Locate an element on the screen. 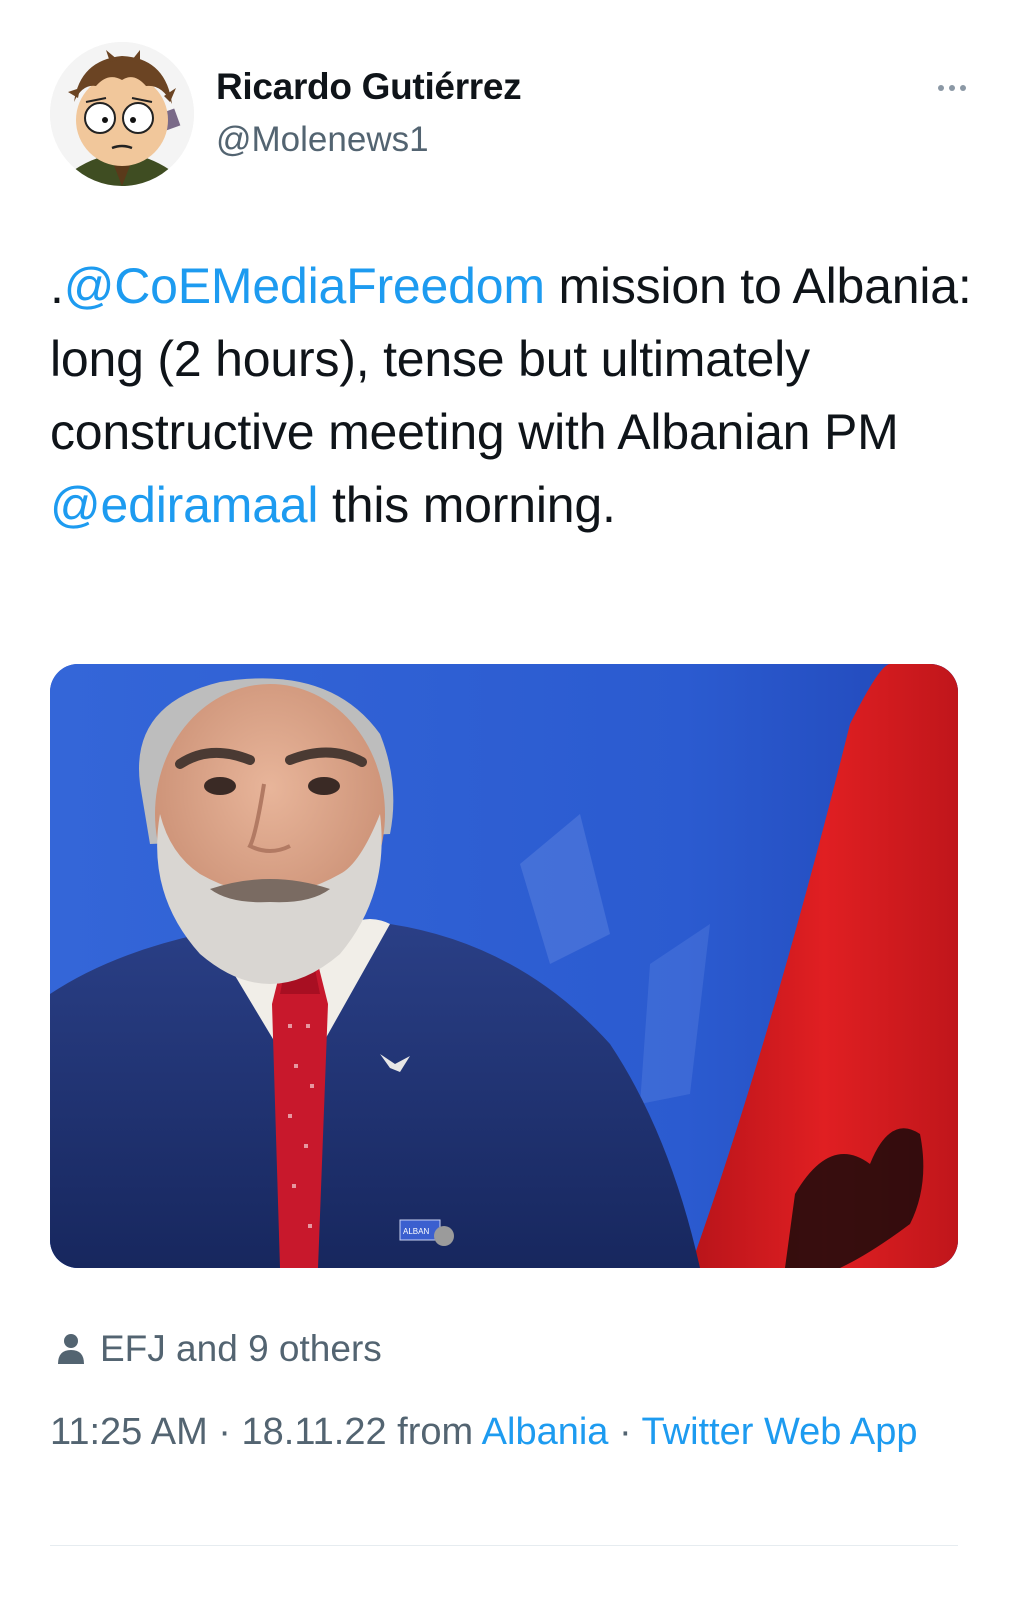  mention-coemediafreedom: @CoEMediaFreedom is located at coordinates (304, 286).